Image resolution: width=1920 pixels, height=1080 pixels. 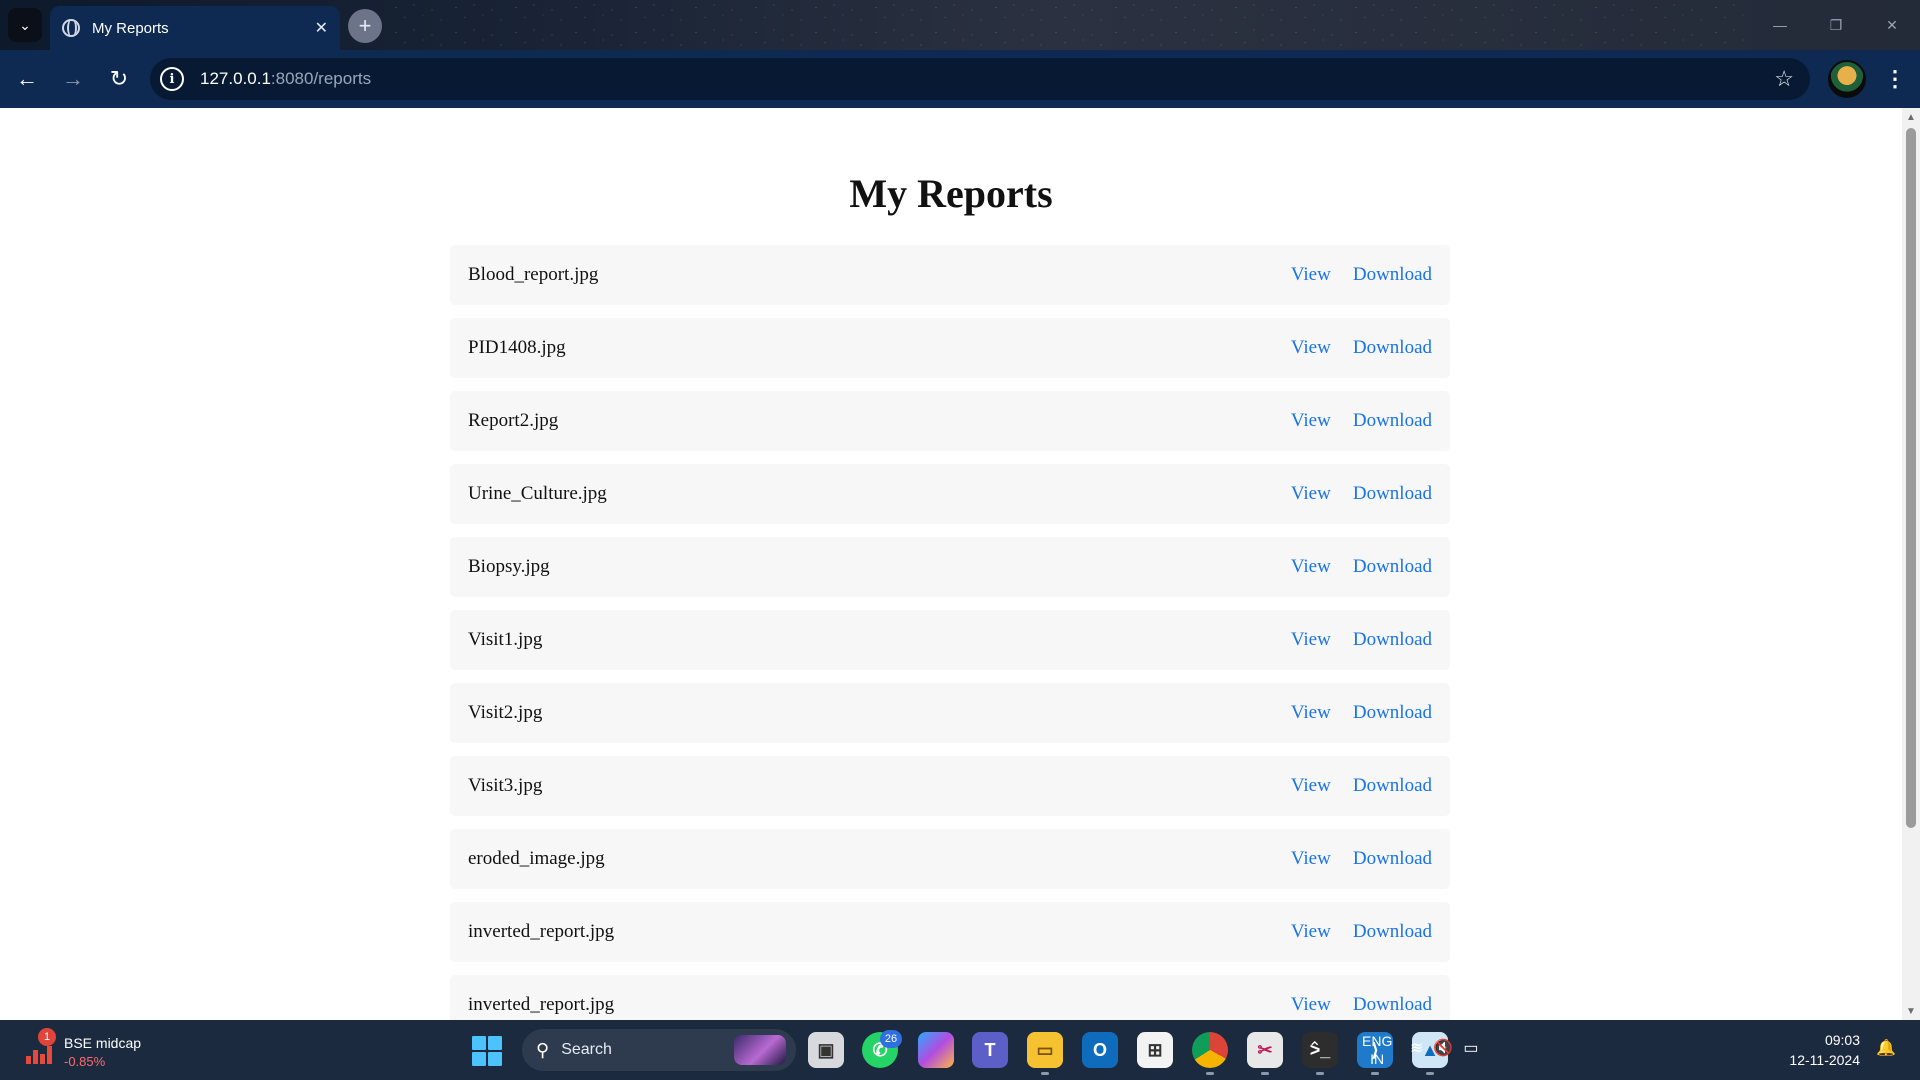 What do you see at coordinates (1892, 25) in the screenshot?
I see `close-window-button: ✕` at bounding box center [1892, 25].